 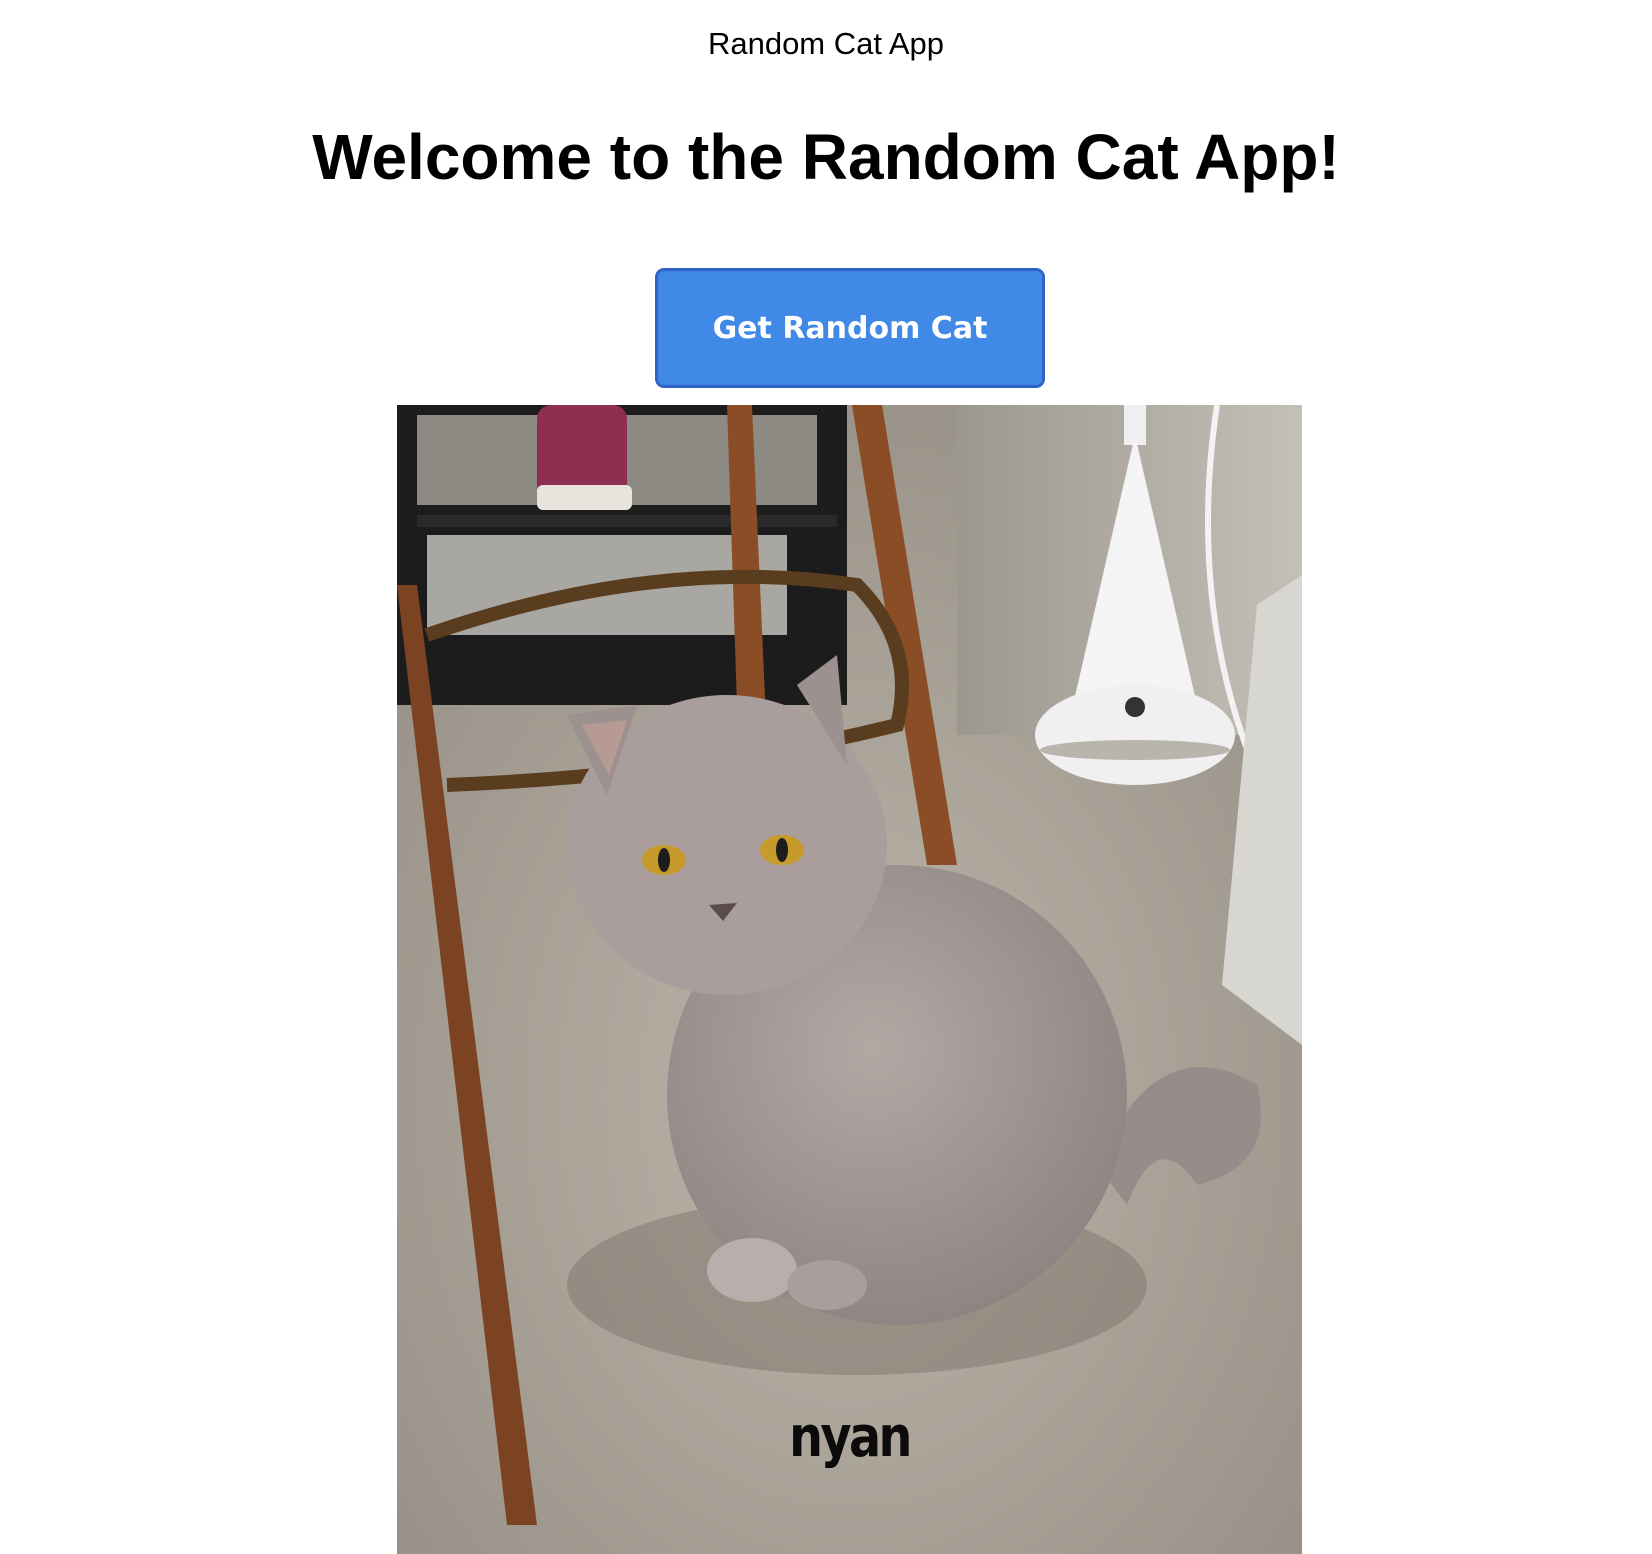 What do you see at coordinates (850, 328) in the screenshot?
I see `get-random-cat-button: Get Random Cat` at bounding box center [850, 328].